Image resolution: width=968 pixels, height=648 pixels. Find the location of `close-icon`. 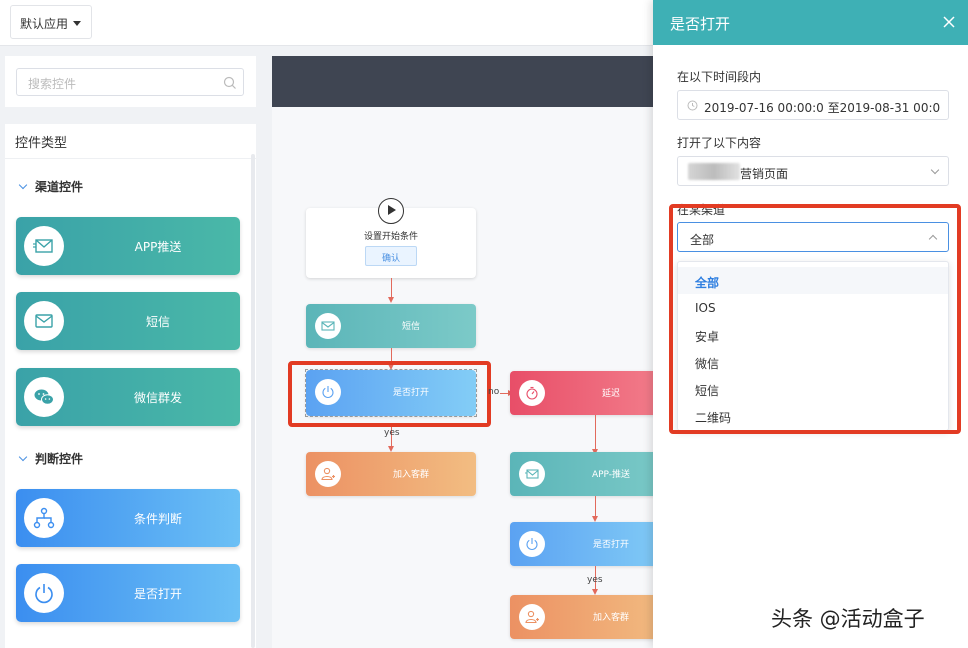

close-icon is located at coordinates (949, 22).